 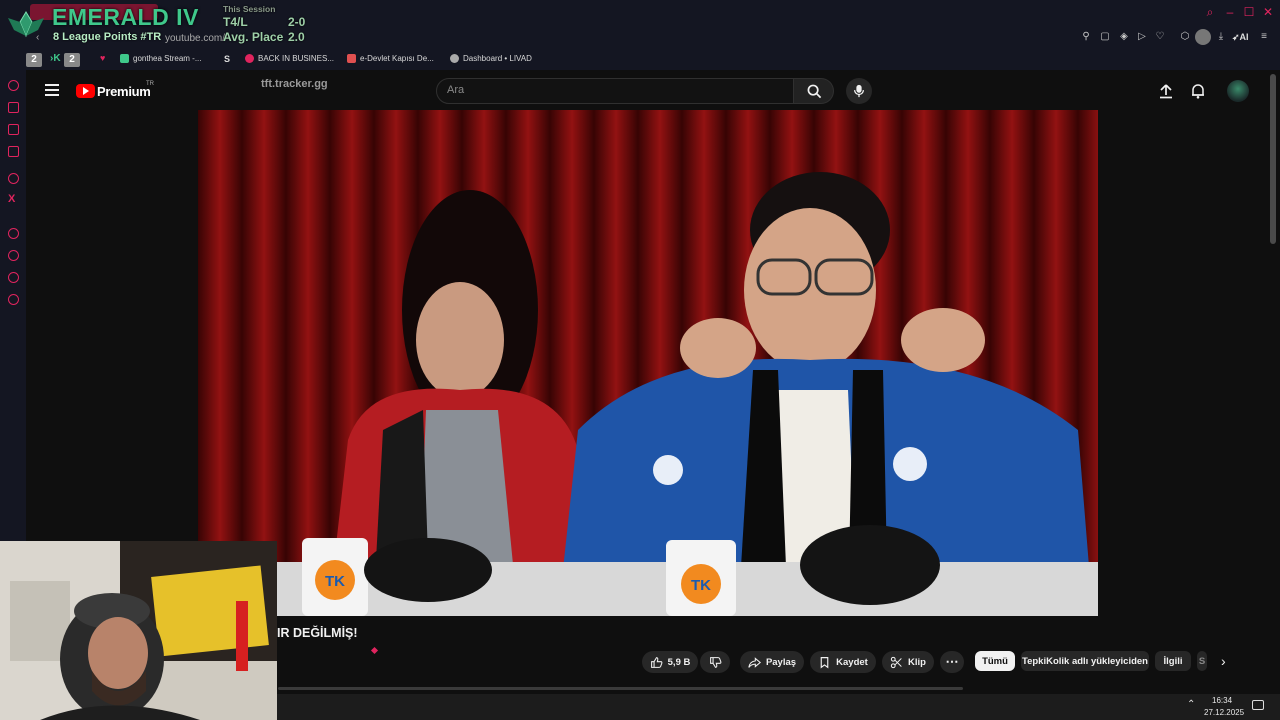 What do you see at coordinates (1236, 37) in the screenshot?
I see `send-icon: ➶` at bounding box center [1236, 37].